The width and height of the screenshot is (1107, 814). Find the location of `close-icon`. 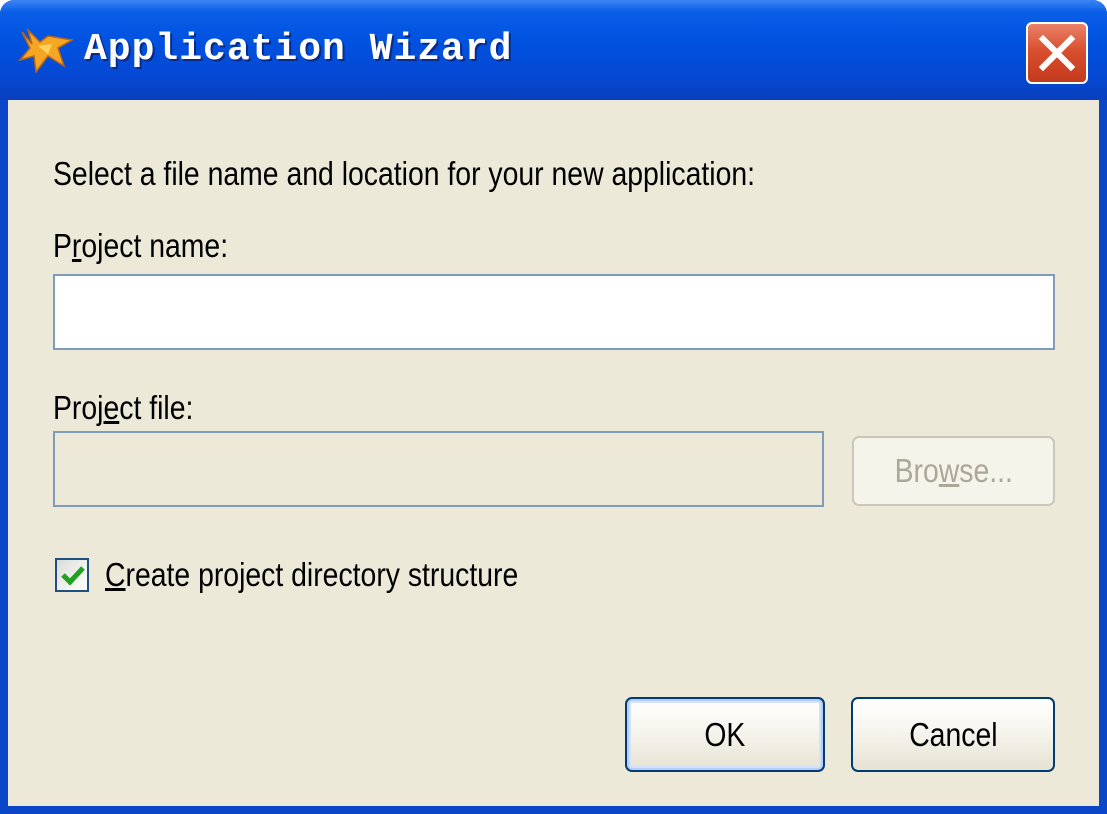

close-icon is located at coordinates (1057, 53).